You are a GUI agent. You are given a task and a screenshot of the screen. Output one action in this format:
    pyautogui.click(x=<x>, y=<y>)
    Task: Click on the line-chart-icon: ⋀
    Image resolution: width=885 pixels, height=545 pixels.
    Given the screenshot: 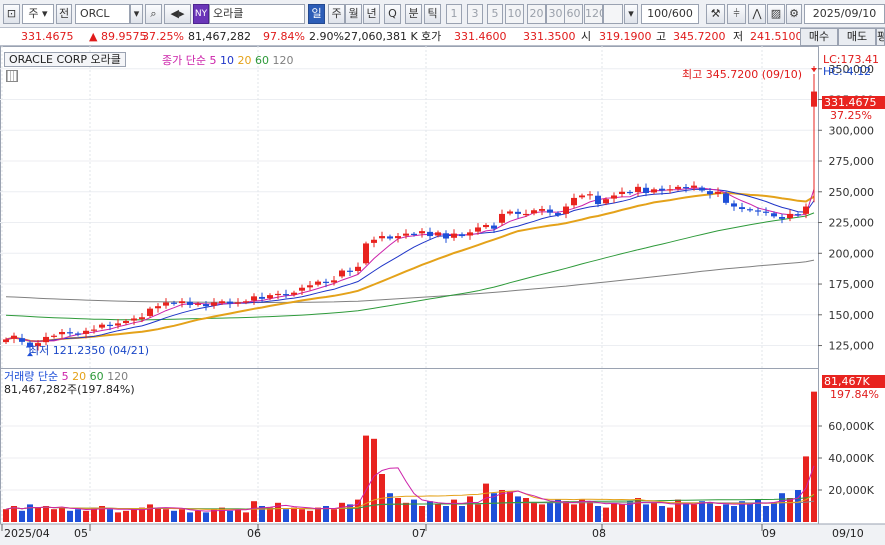 What is the action you would take?
    pyautogui.click(x=757, y=14)
    